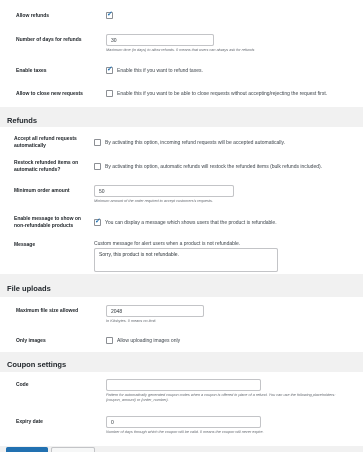  What do you see at coordinates (31, 341) in the screenshot?
I see `only-images-label: Only images` at bounding box center [31, 341].